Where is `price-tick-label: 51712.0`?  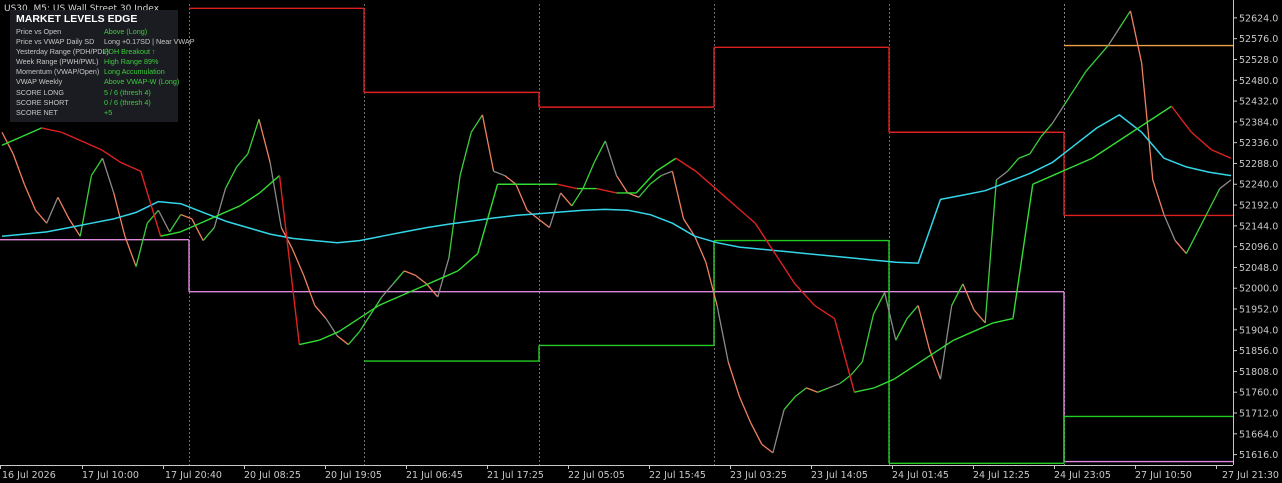 price-tick-label: 51712.0 is located at coordinates (1258, 414).